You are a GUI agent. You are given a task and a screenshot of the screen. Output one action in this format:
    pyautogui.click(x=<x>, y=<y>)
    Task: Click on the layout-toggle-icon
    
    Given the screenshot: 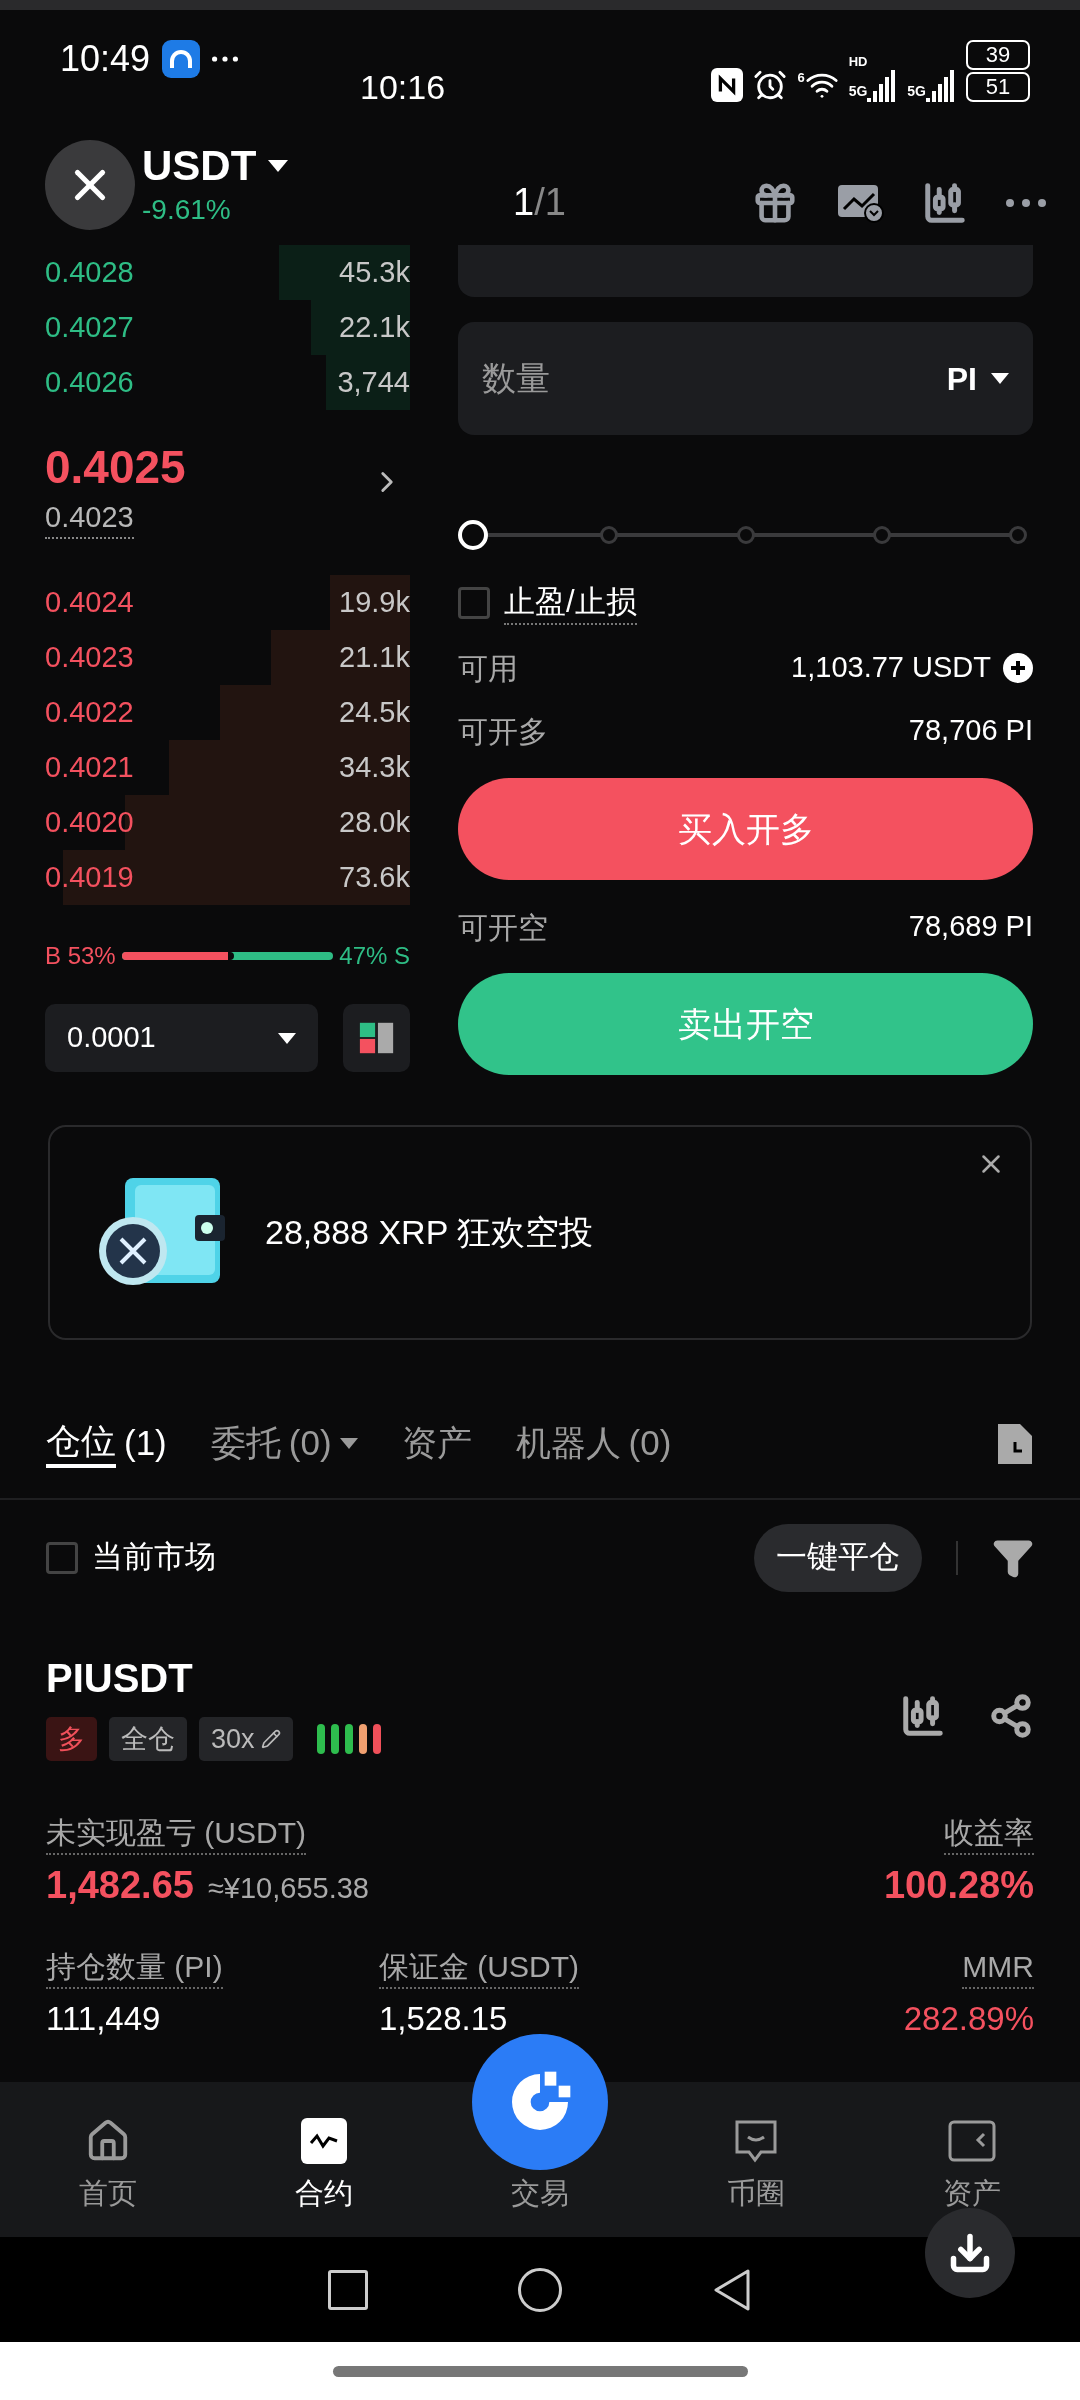 What is the action you would take?
    pyautogui.click(x=376, y=1038)
    